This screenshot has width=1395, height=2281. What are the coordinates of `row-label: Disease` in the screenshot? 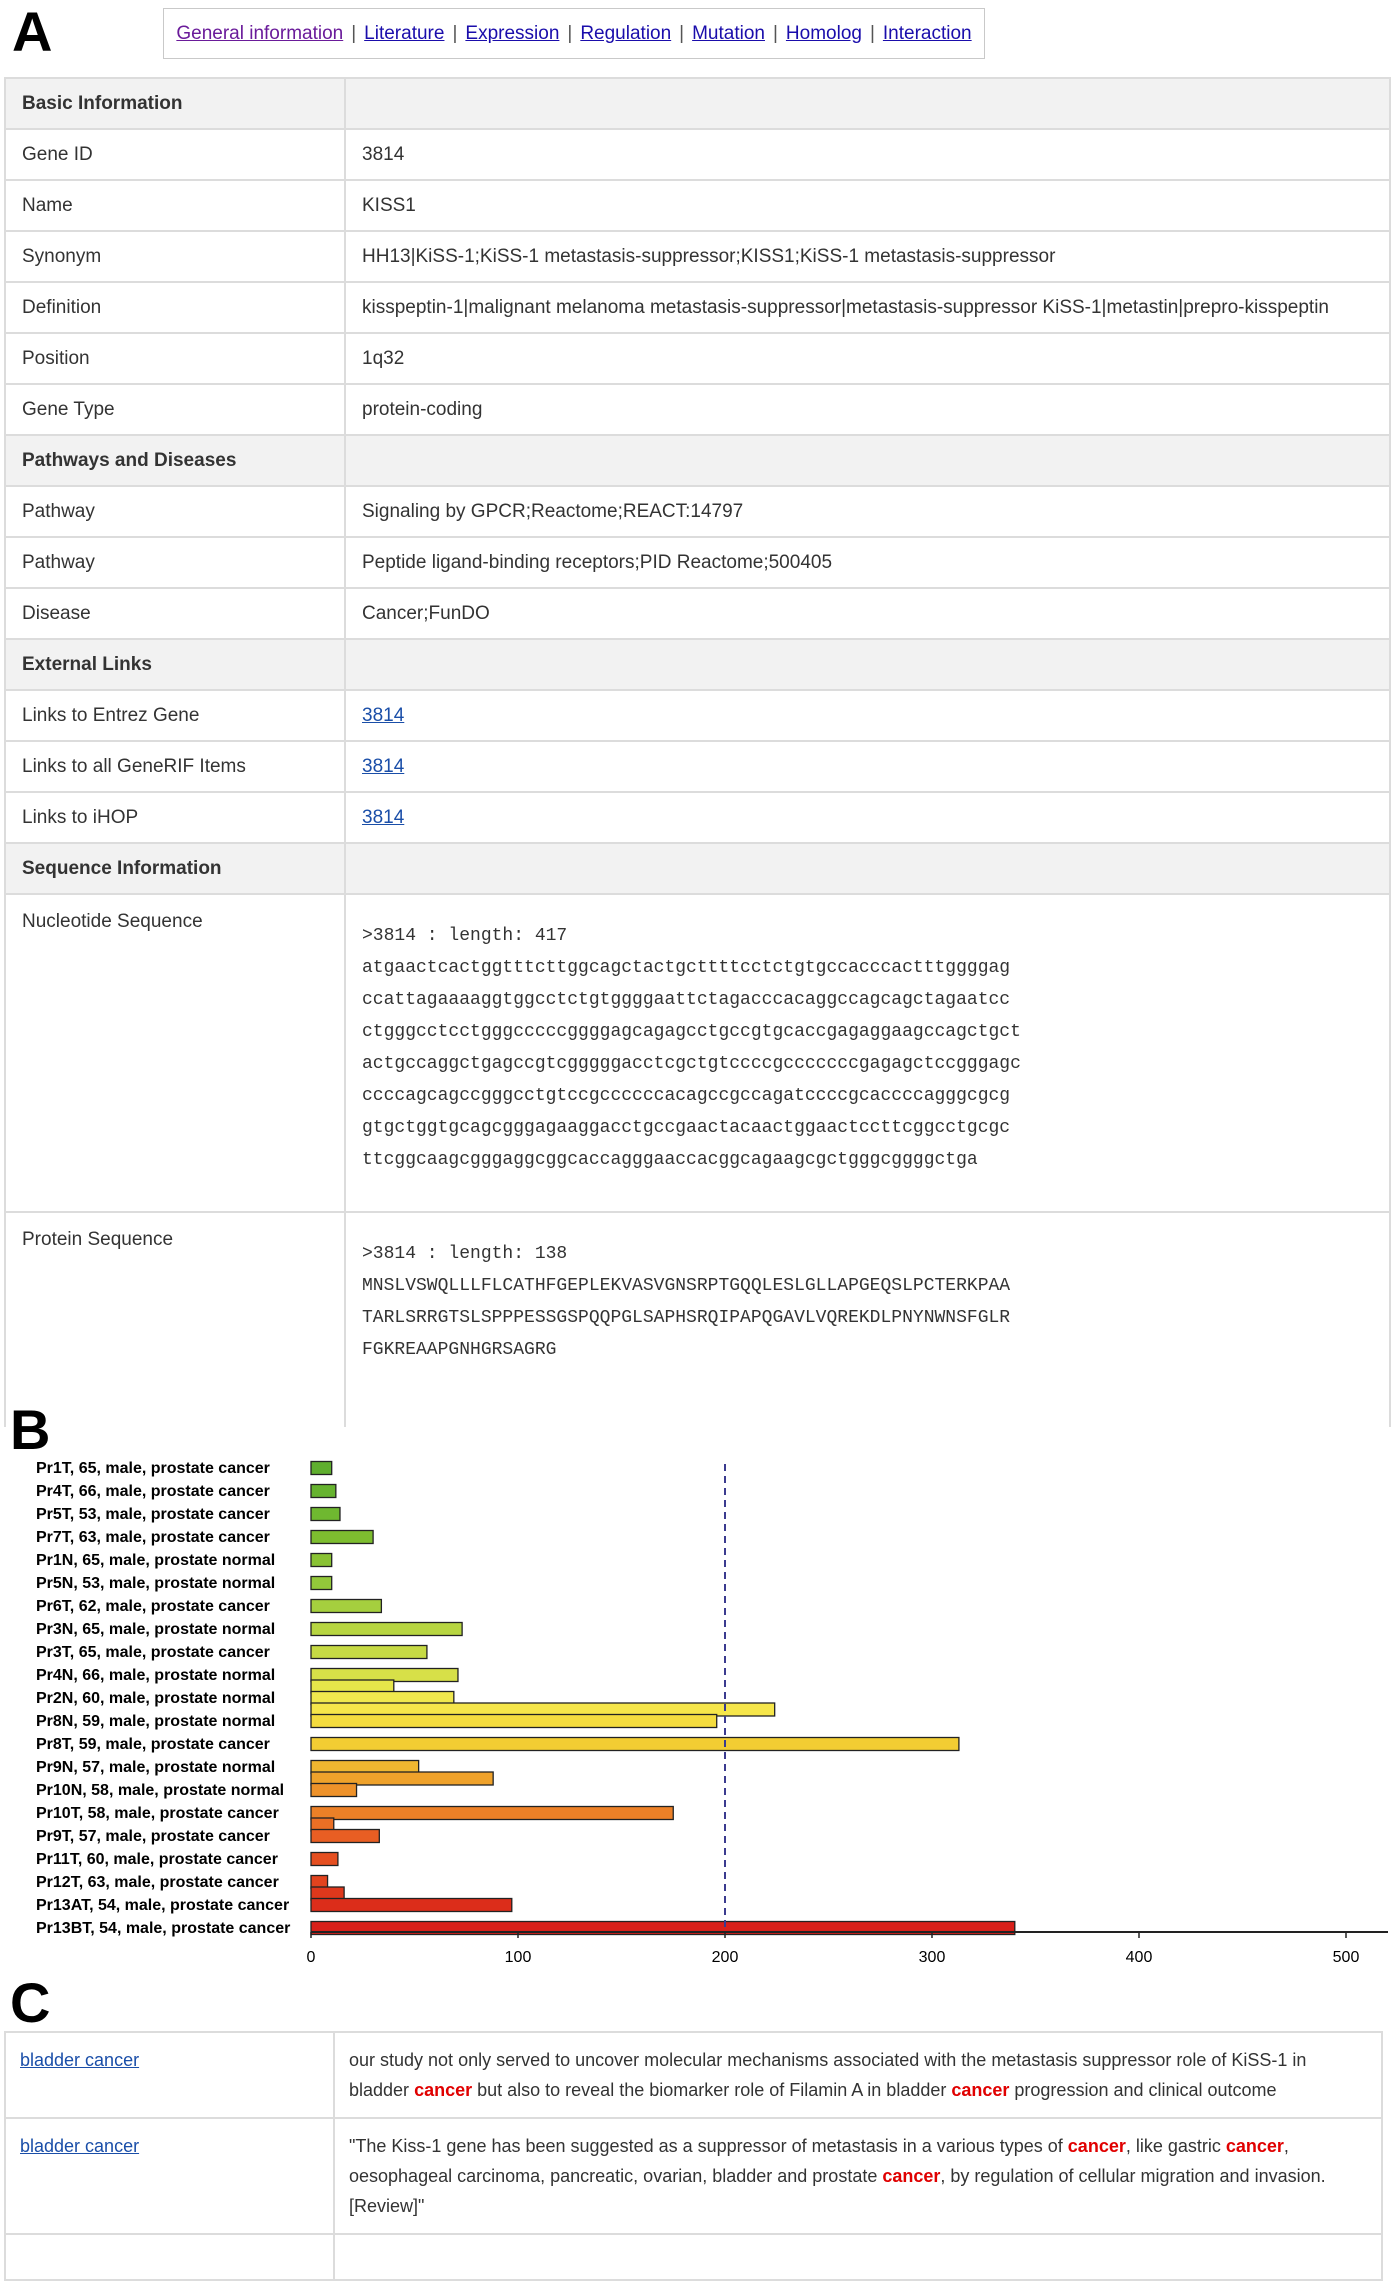 It's located at (175, 613).